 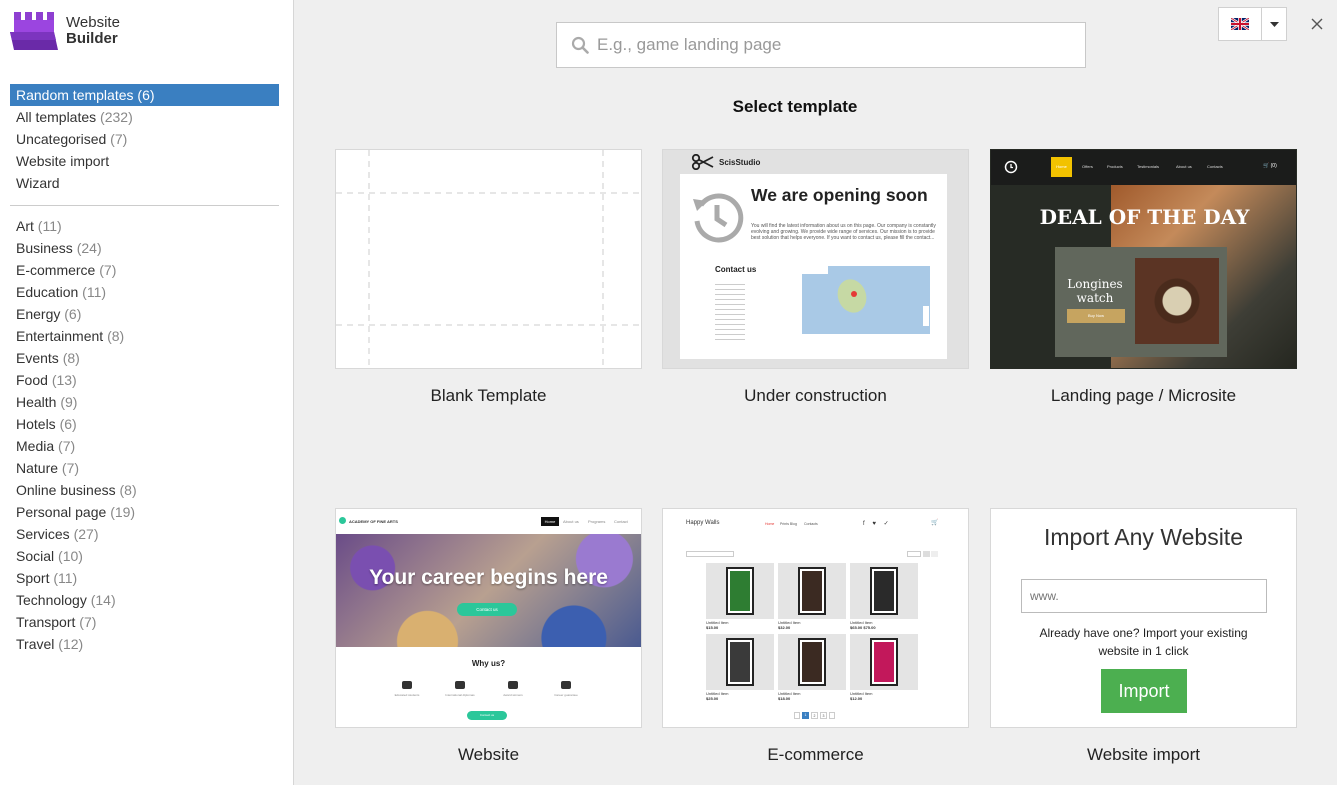 What do you see at coordinates (1095, 291) in the screenshot?
I see `landing-product-name: Longines watch` at bounding box center [1095, 291].